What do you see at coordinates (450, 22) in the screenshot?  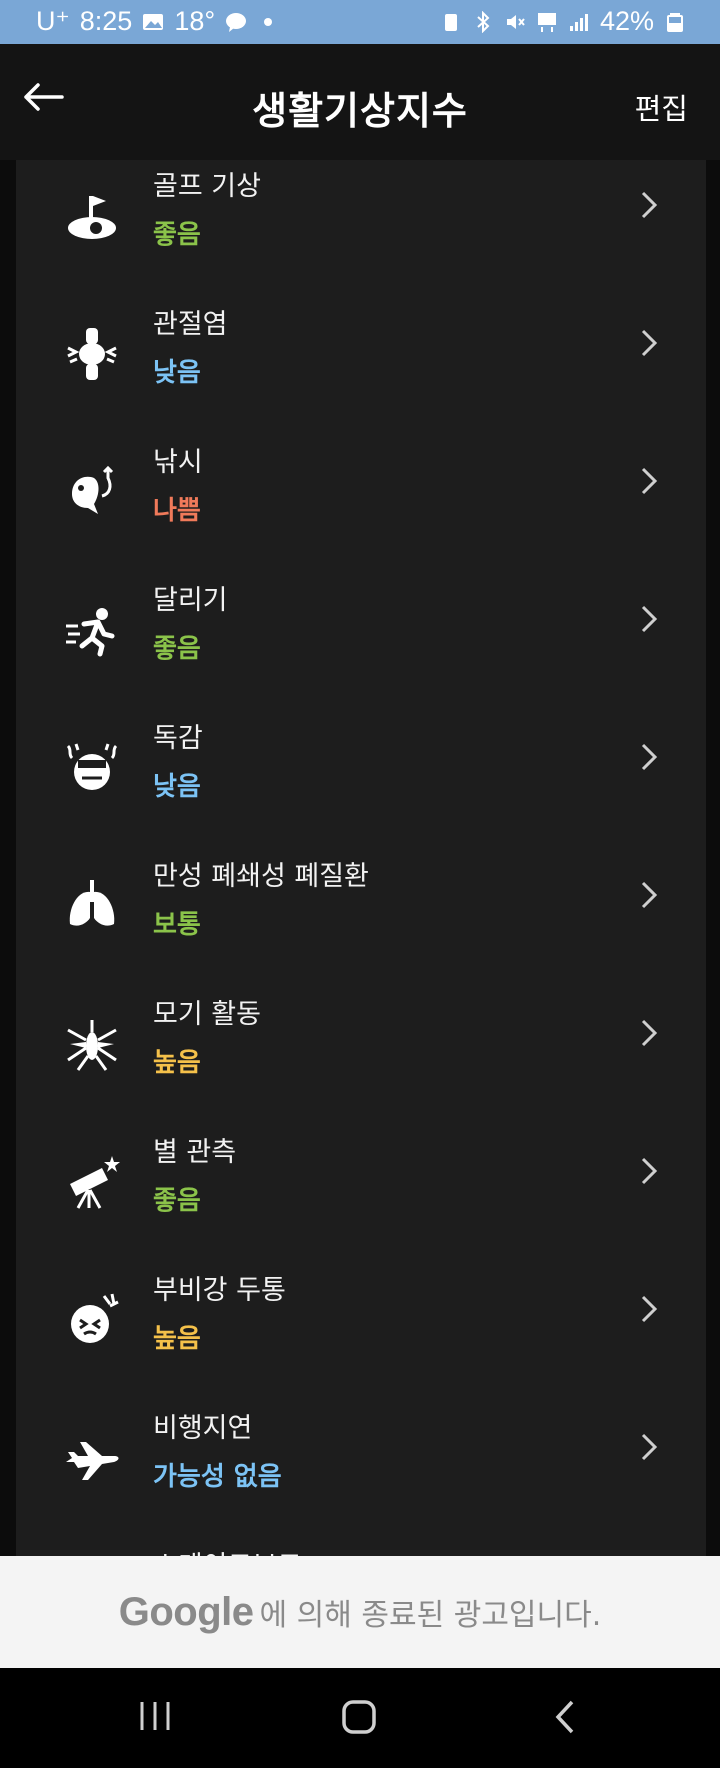 I see `battery-saver-icon` at bounding box center [450, 22].